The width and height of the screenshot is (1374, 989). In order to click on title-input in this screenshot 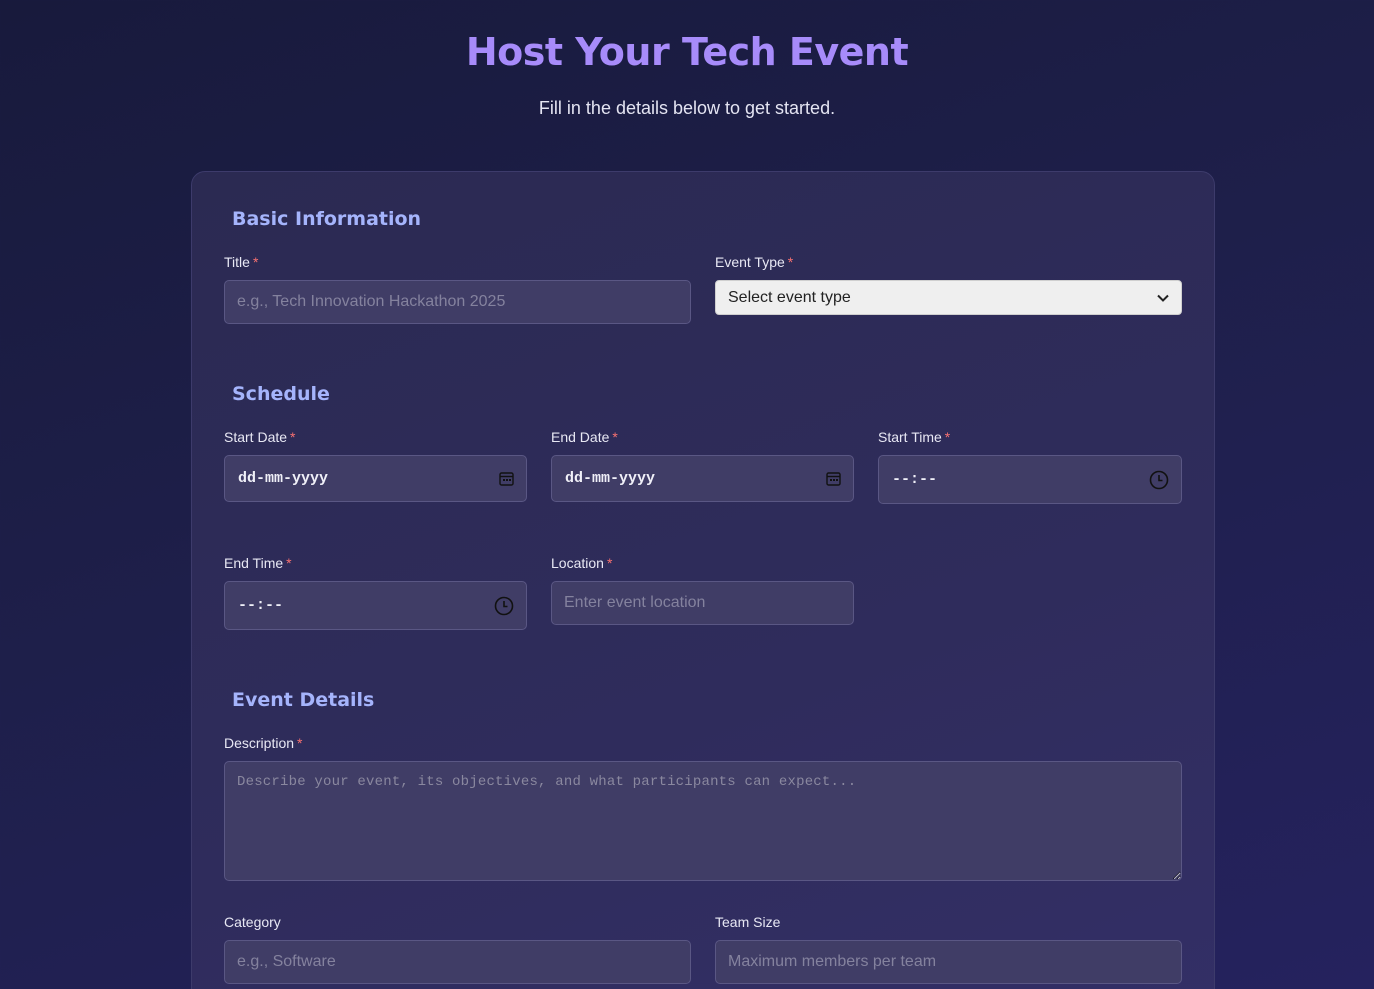, I will do `click(457, 302)`.